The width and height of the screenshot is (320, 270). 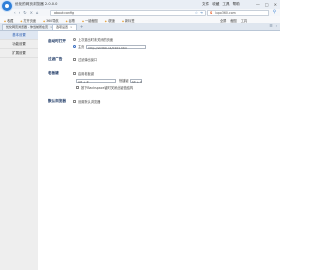 What do you see at coordinates (81, 26) in the screenshot?
I see `new-tab-icon: +` at bounding box center [81, 26].